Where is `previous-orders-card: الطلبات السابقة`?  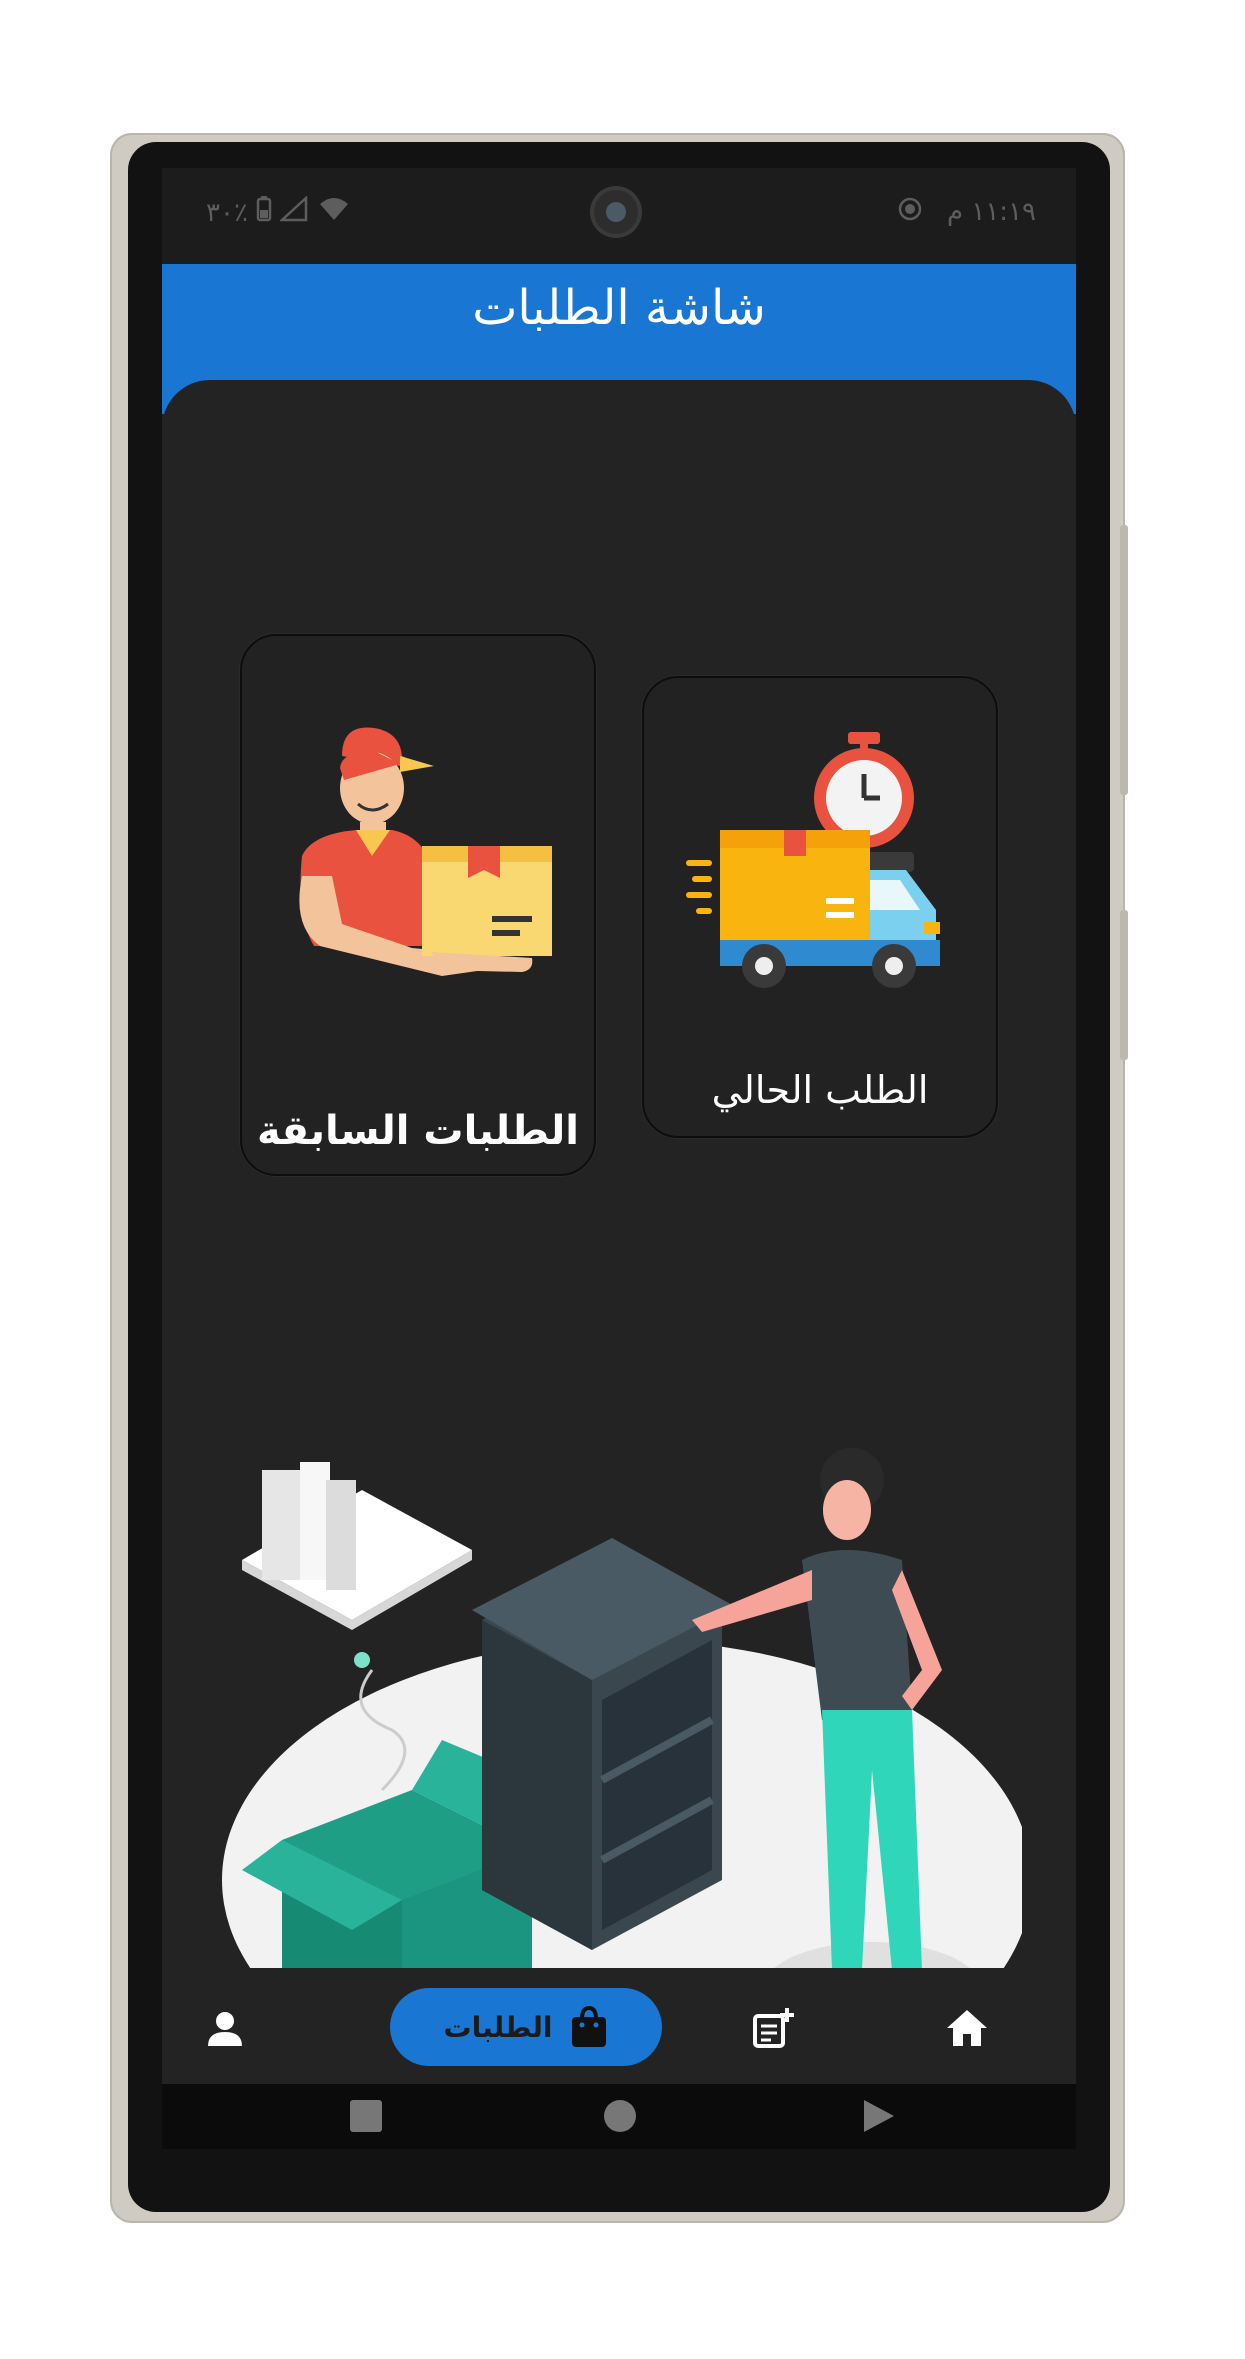 previous-orders-card: الطلبات السابقة is located at coordinates (418, 905).